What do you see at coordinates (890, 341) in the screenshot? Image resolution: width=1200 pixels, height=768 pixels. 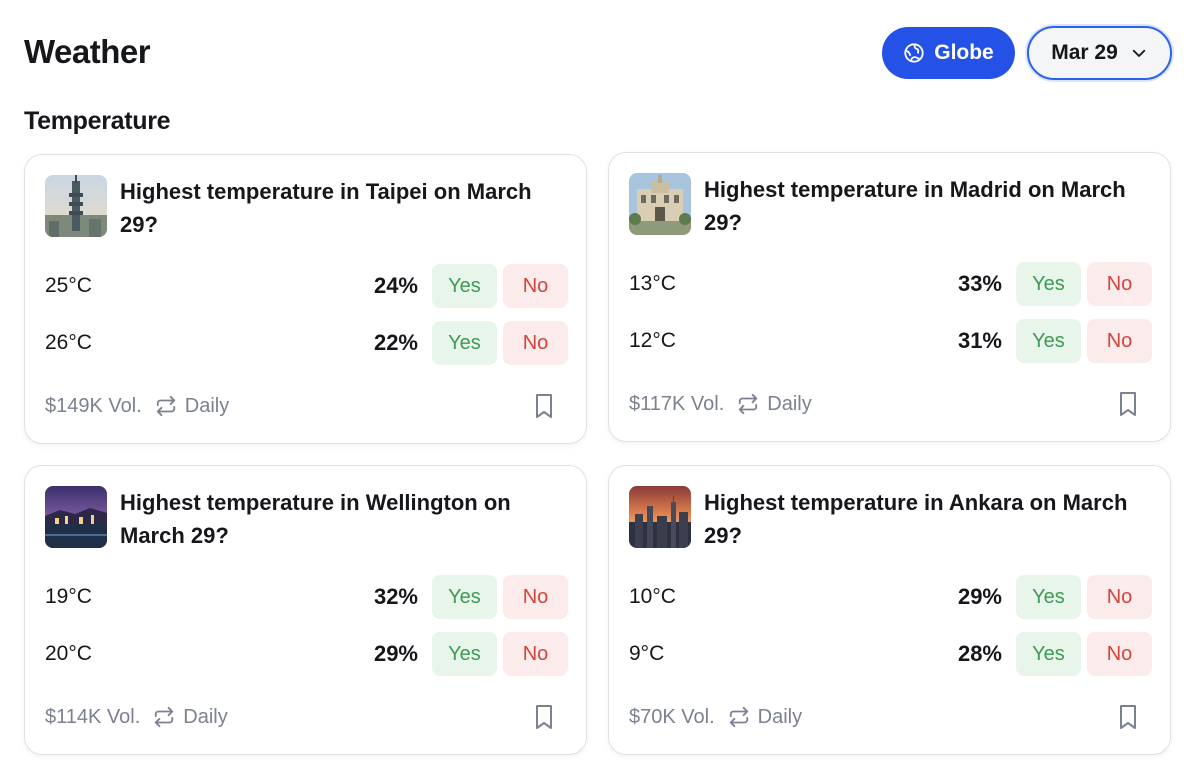 I see `outcome-row: 12°C 31% Yes No` at bounding box center [890, 341].